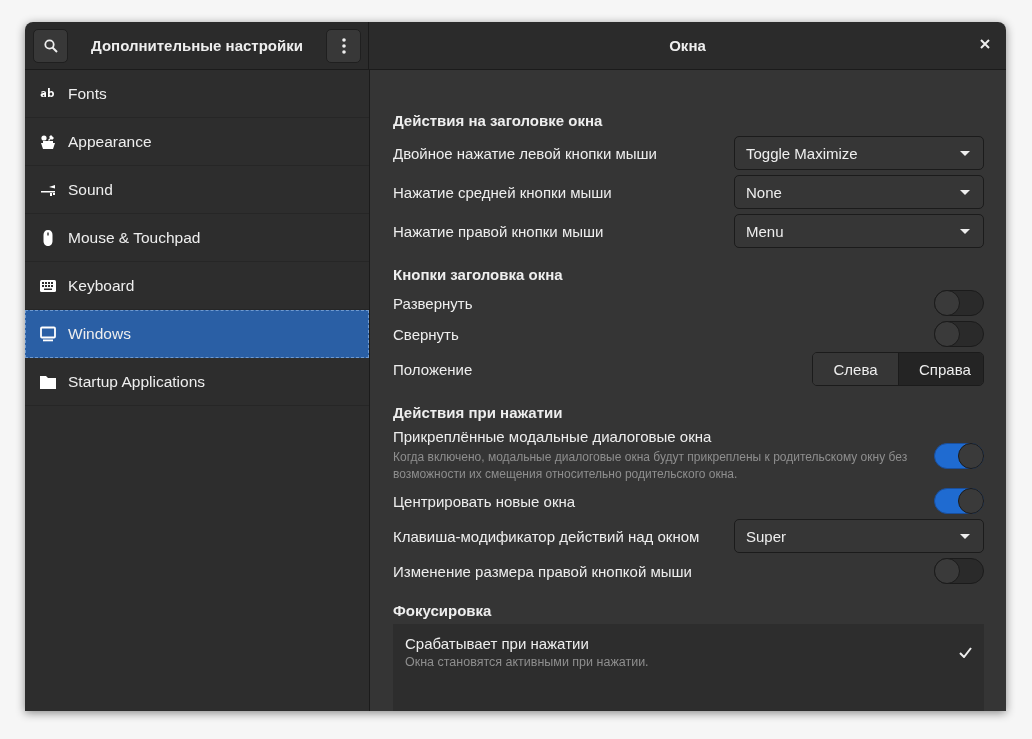 This screenshot has height=739, width=1032. Describe the element at coordinates (197, 190) in the screenshot. I see `sidebar-item: Sound` at that location.